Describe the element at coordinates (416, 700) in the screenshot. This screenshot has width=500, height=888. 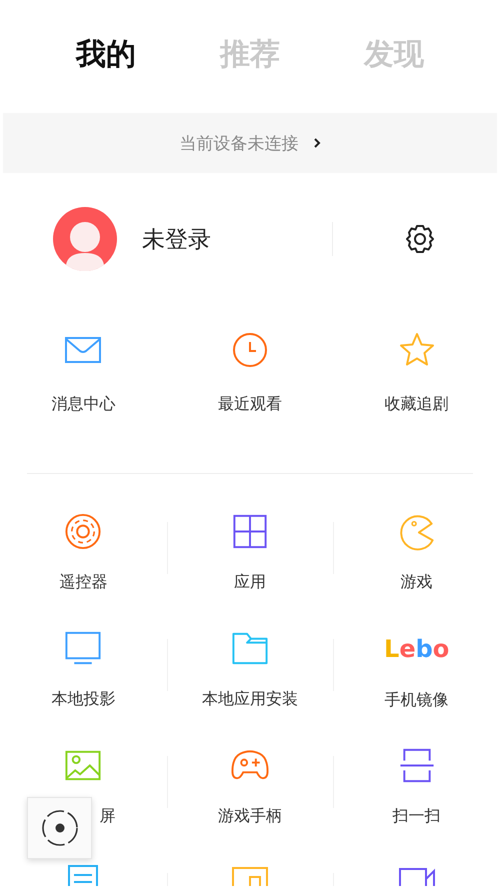
I see `feature-label: 手机镜像` at that location.